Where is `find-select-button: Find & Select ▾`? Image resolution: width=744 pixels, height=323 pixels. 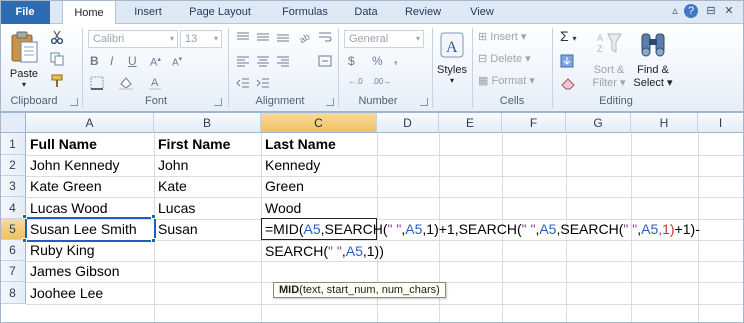
find-select-button: Find & Select ▾ is located at coordinates (653, 60).